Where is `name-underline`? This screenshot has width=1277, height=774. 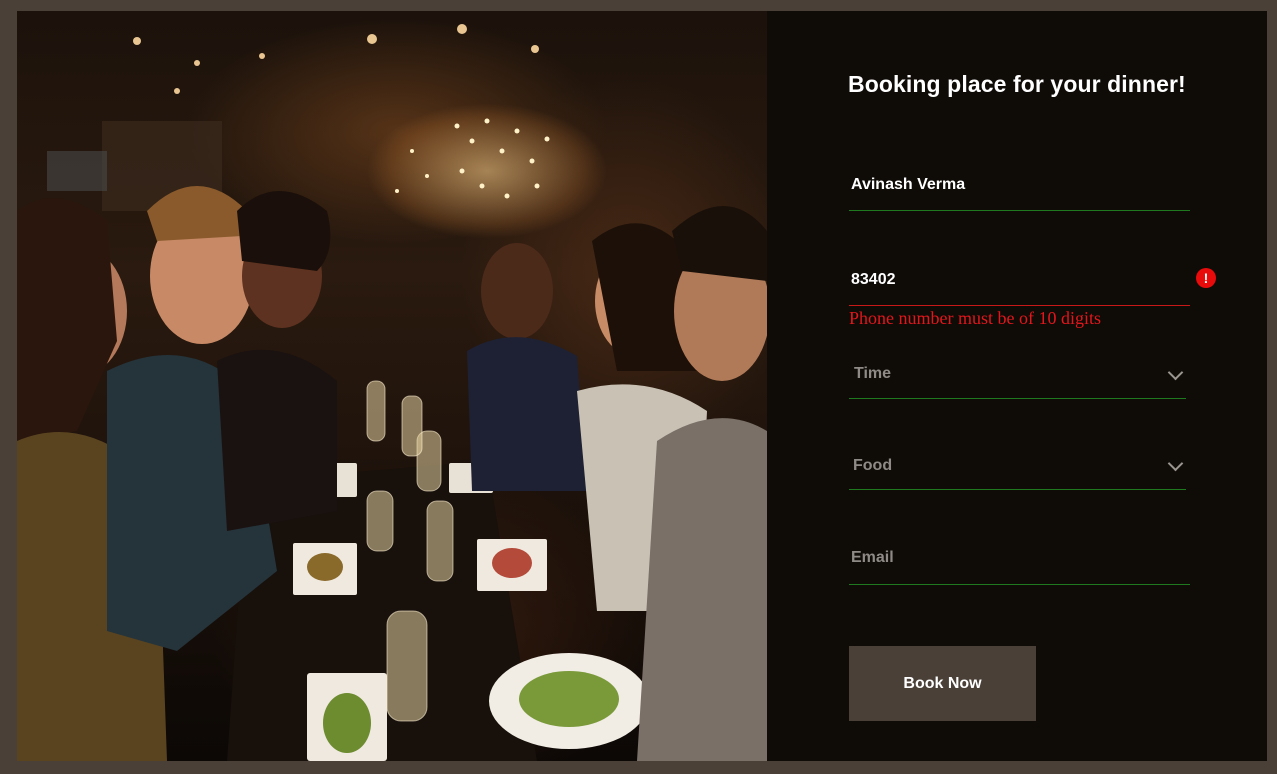 name-underline is located at coordinates (1019, 210).